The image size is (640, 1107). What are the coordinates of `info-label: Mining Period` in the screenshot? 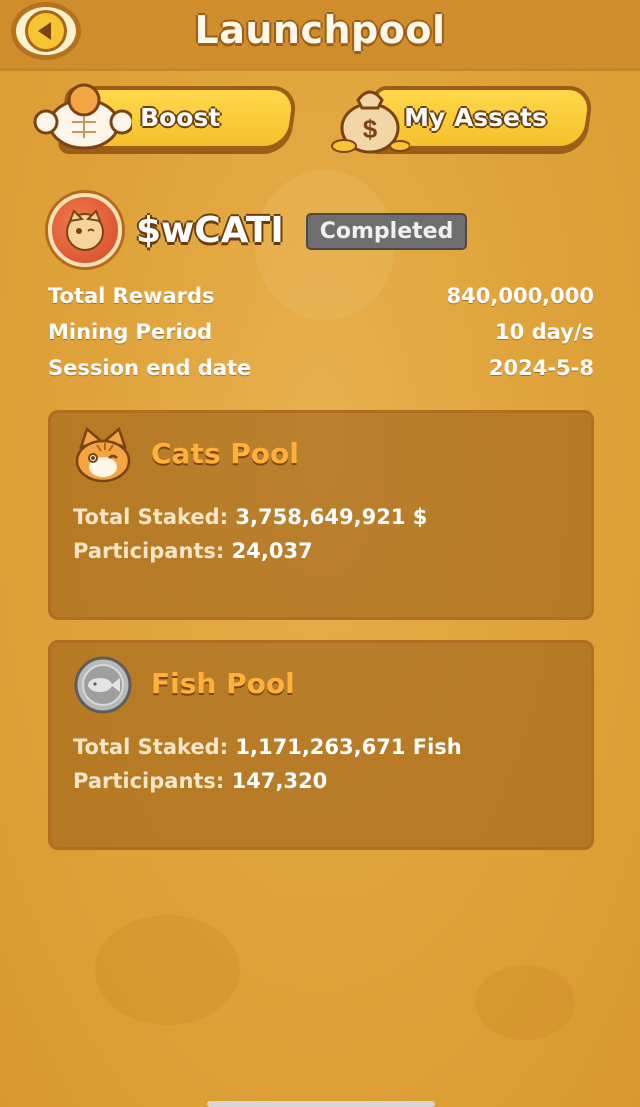 It's located at (130, 332).